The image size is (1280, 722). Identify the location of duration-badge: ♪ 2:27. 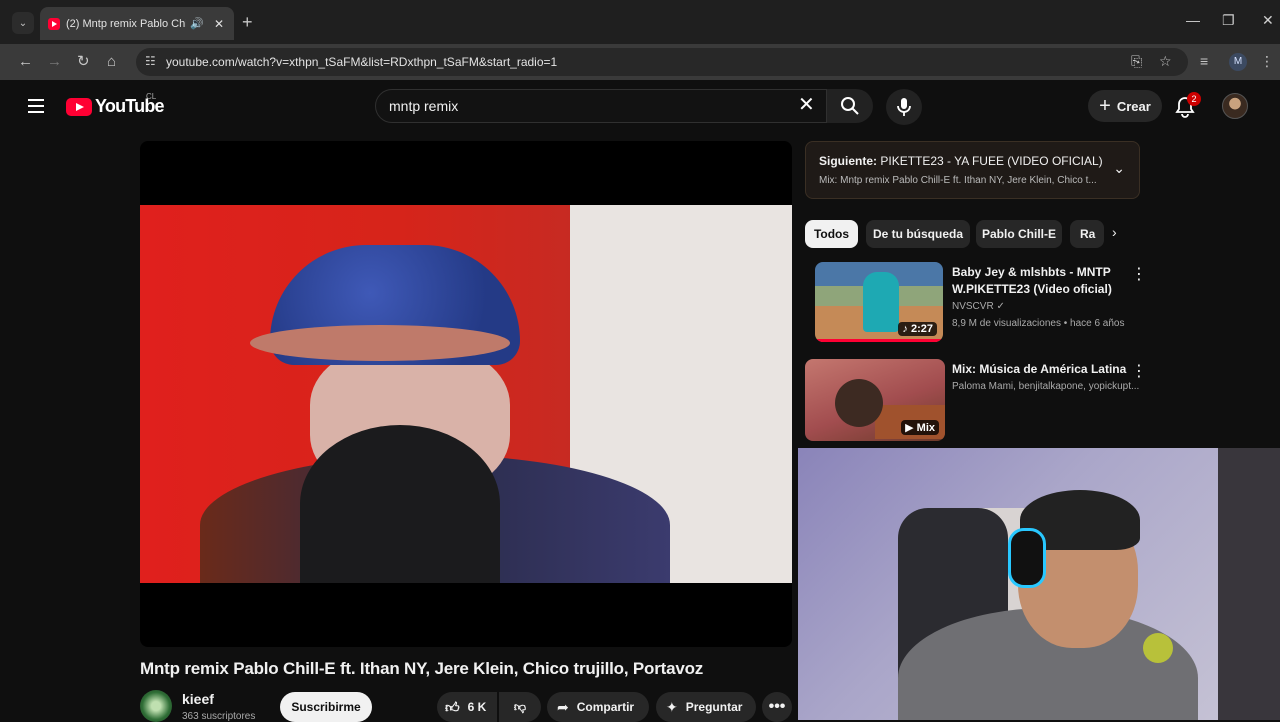
(917, 329).